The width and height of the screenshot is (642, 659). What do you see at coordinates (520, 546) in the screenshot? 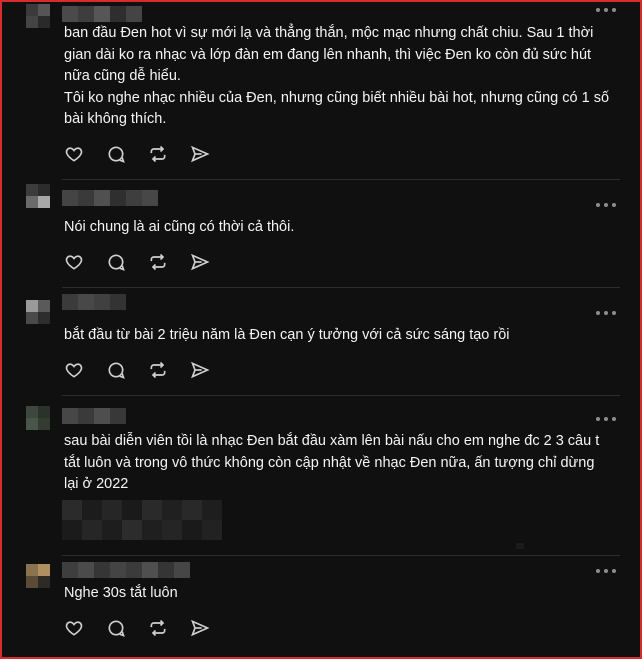
I see `redacted-mark` at bounding box center [520, 546].